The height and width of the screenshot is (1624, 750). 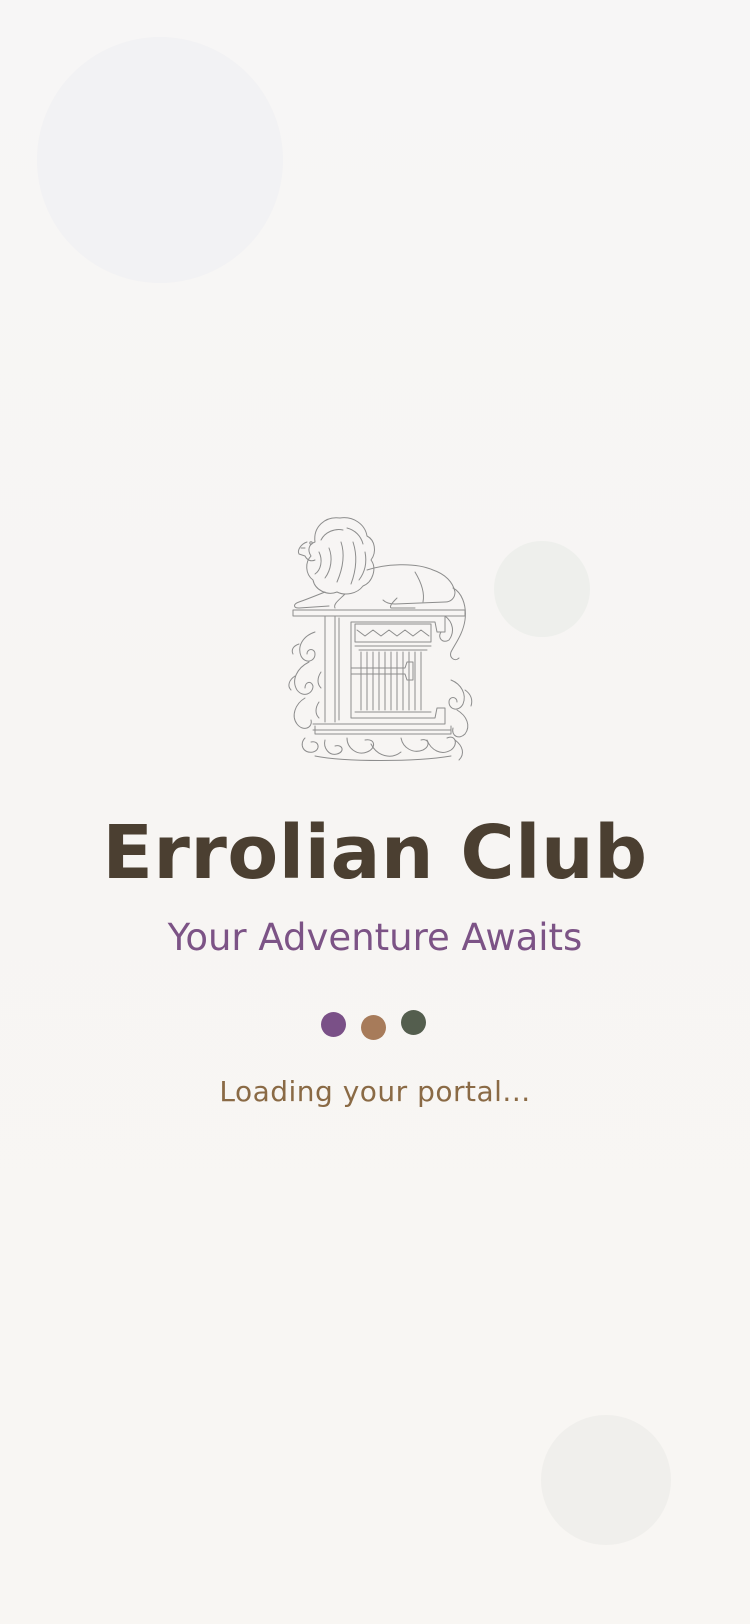 I want to click on app-tagline: Your Adventure Awaits, so click(x=375, y=937).